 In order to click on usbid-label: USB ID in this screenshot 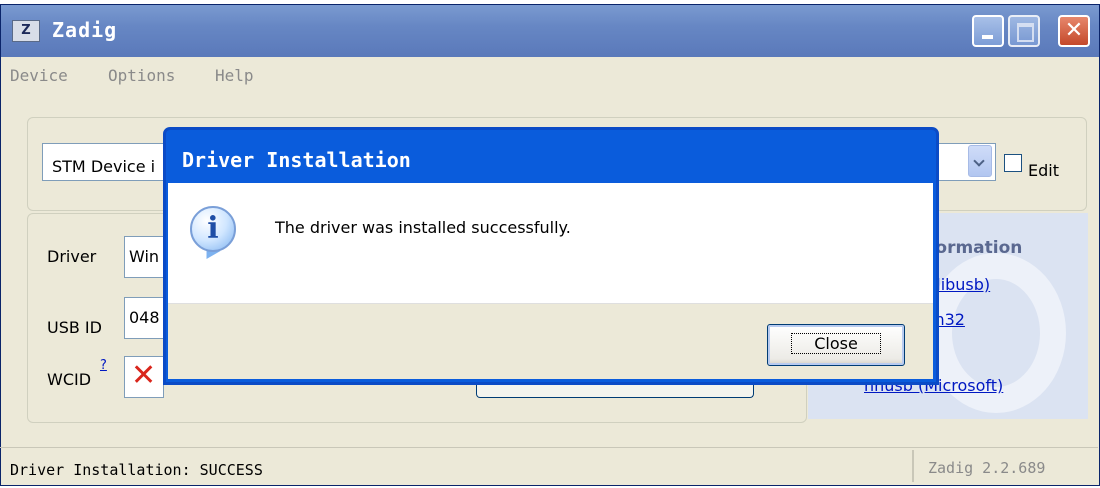, I will do `click(74, 327)`.